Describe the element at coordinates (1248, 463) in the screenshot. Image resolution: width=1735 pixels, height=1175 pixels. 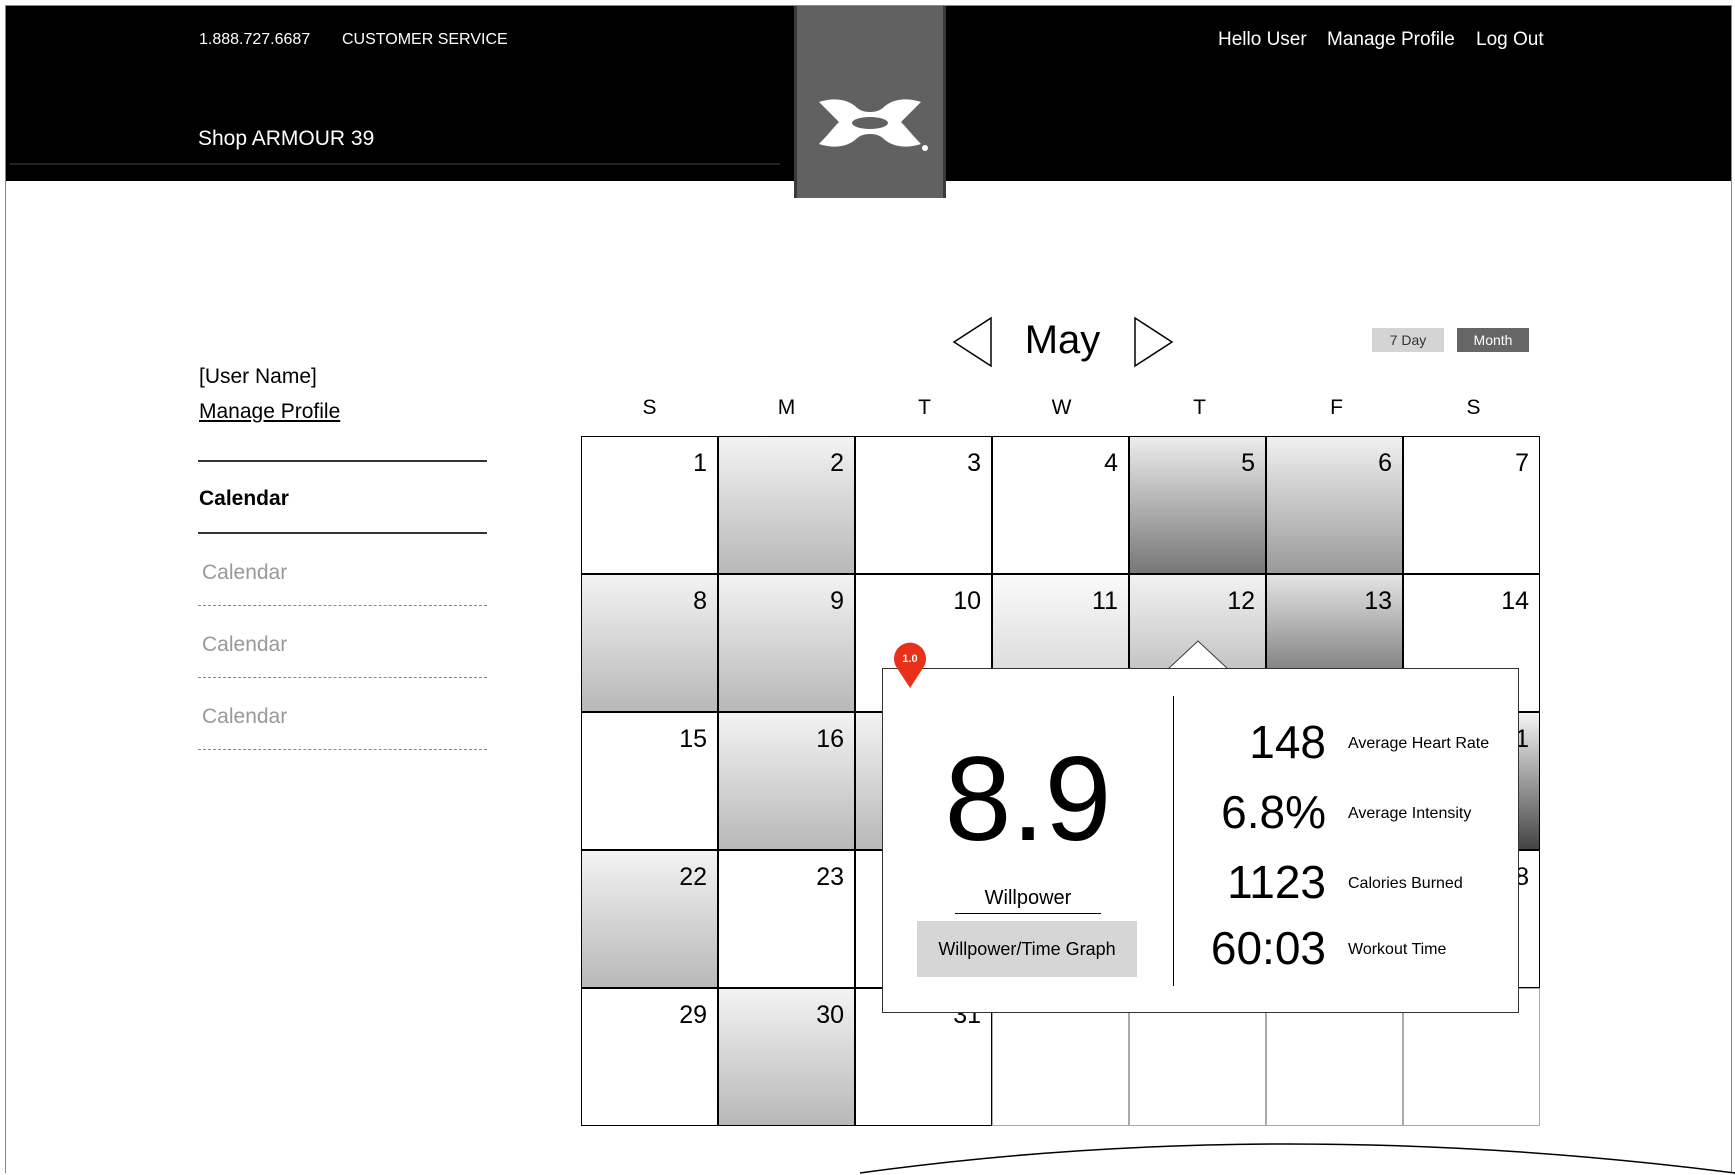
I see `day-number: 5` at that location.